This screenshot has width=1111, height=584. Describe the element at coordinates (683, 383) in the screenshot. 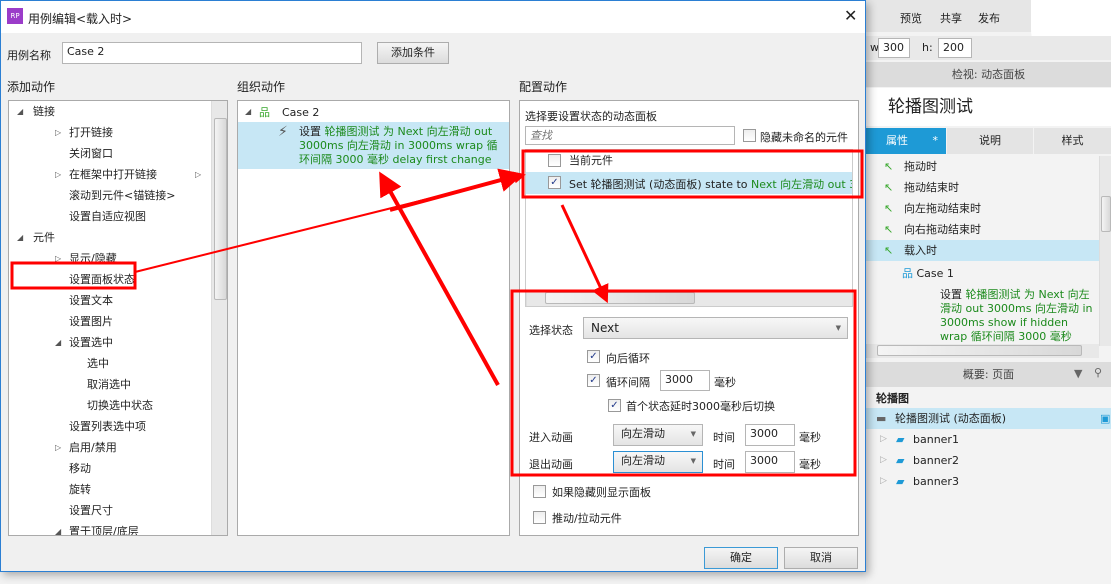

I see `highlight-box-state-settings` at that location.